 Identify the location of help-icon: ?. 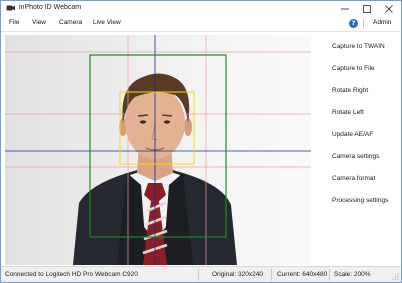
(353, 23).